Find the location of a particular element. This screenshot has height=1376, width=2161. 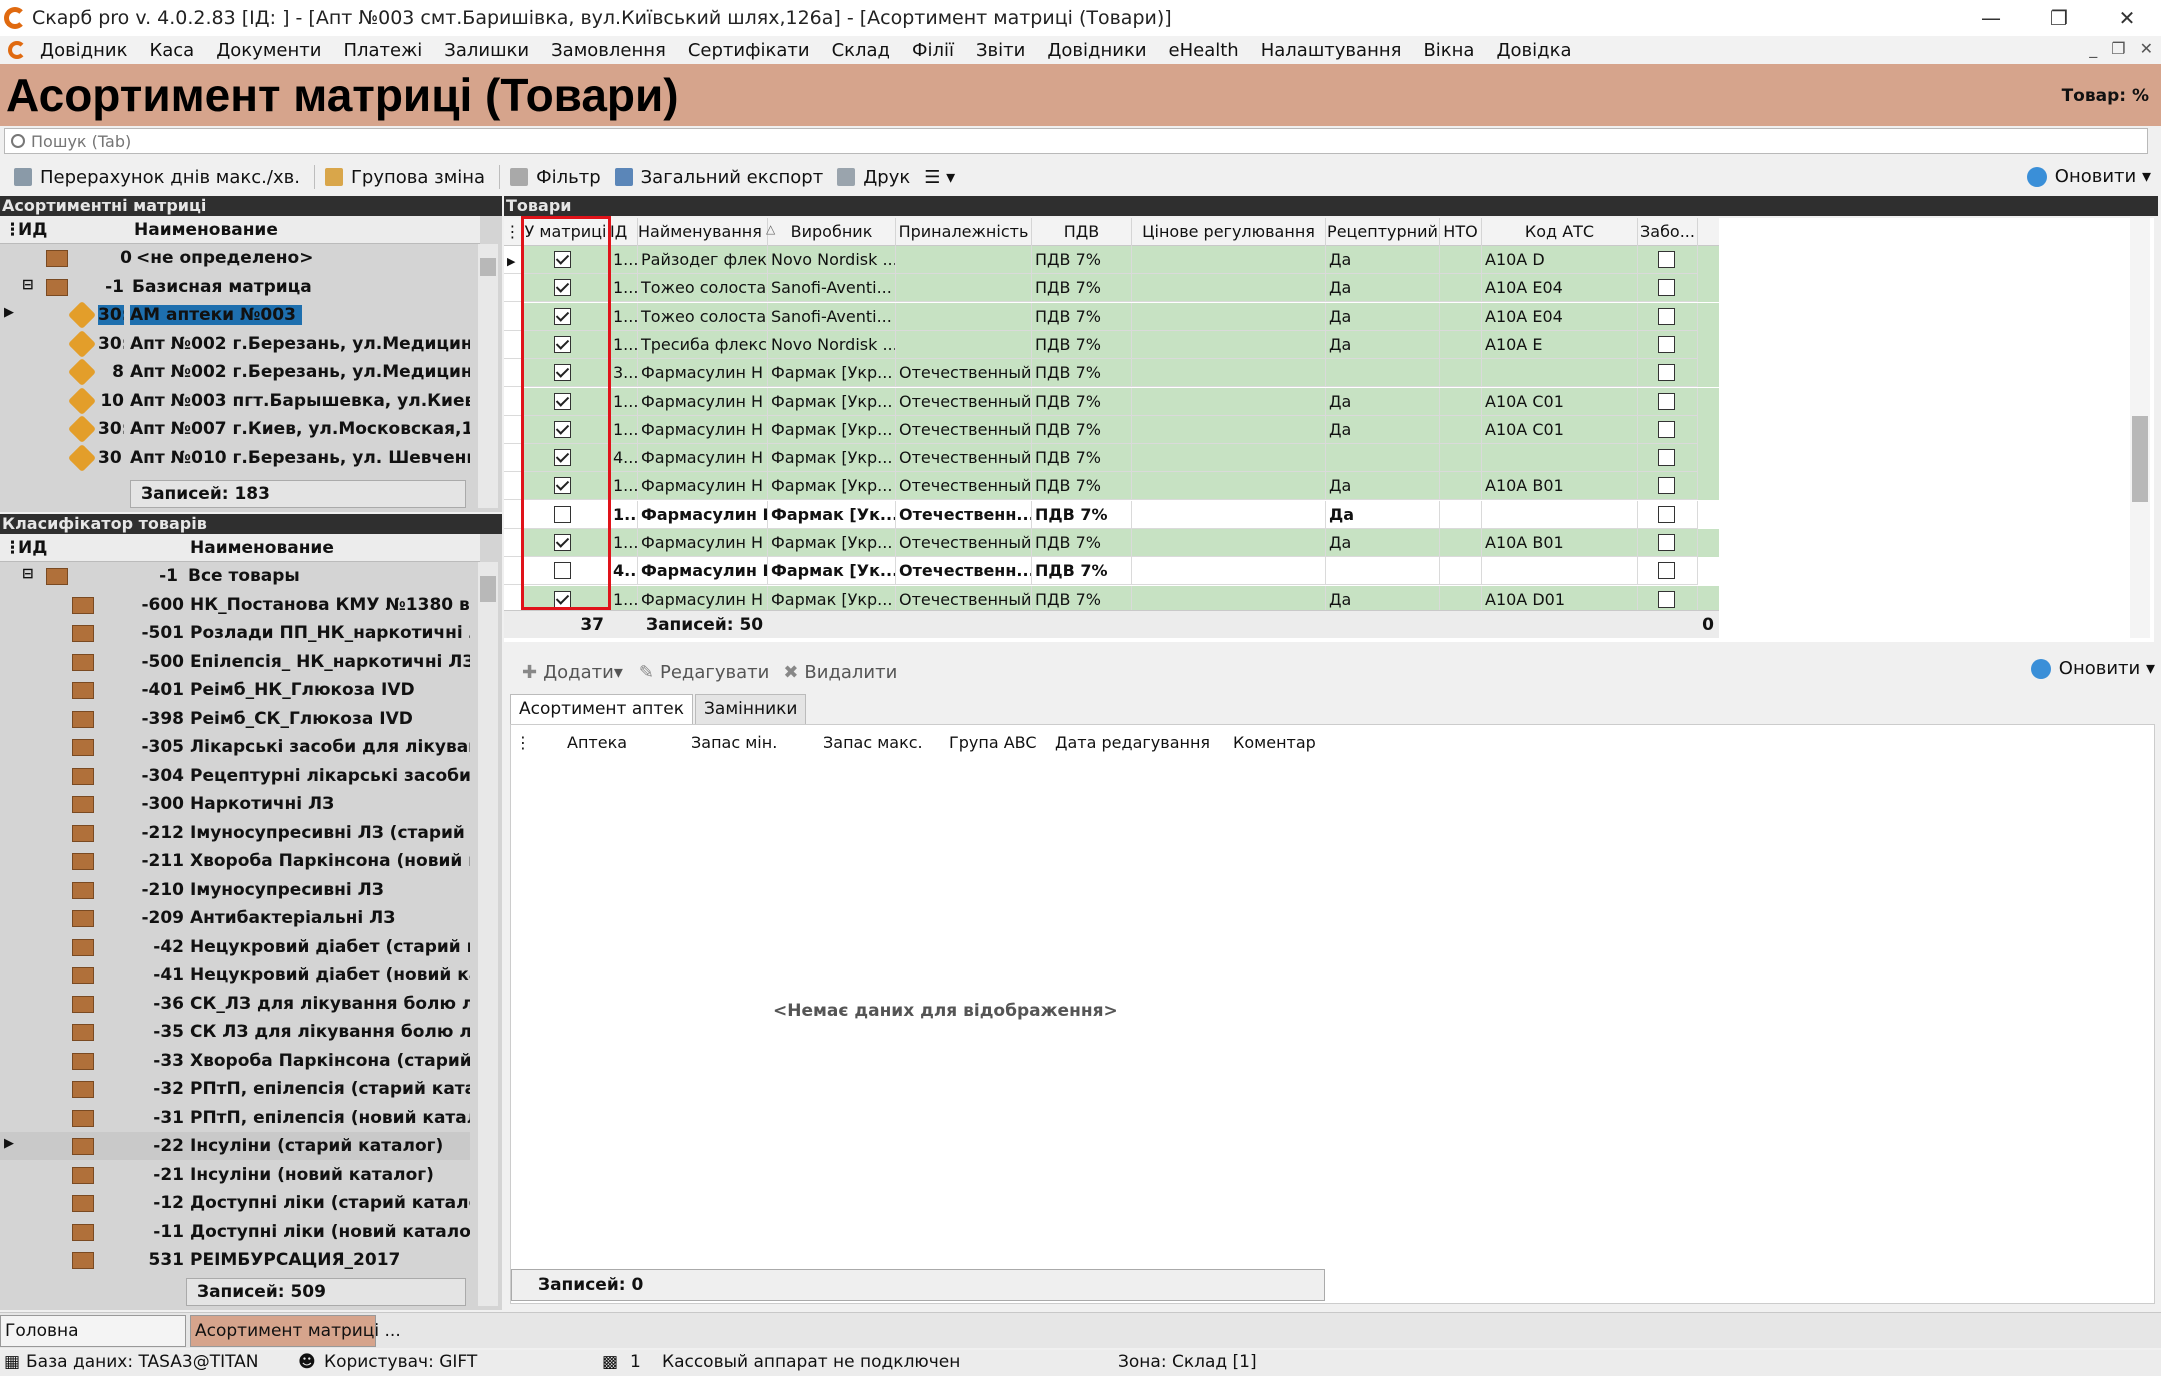

classifier-row: -501 Розлади ПП_НК_наркотичні ЛЗ is located at coordinates (235, 633).